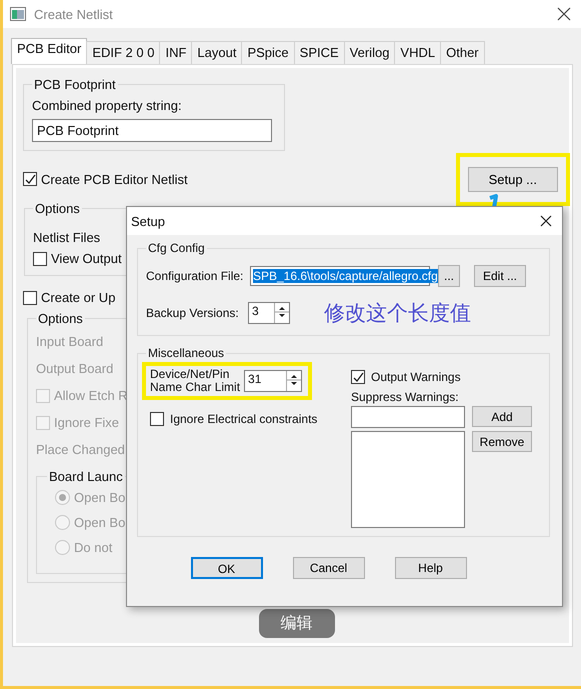  I want to click on radio-label: Do not, so click(93, 547).